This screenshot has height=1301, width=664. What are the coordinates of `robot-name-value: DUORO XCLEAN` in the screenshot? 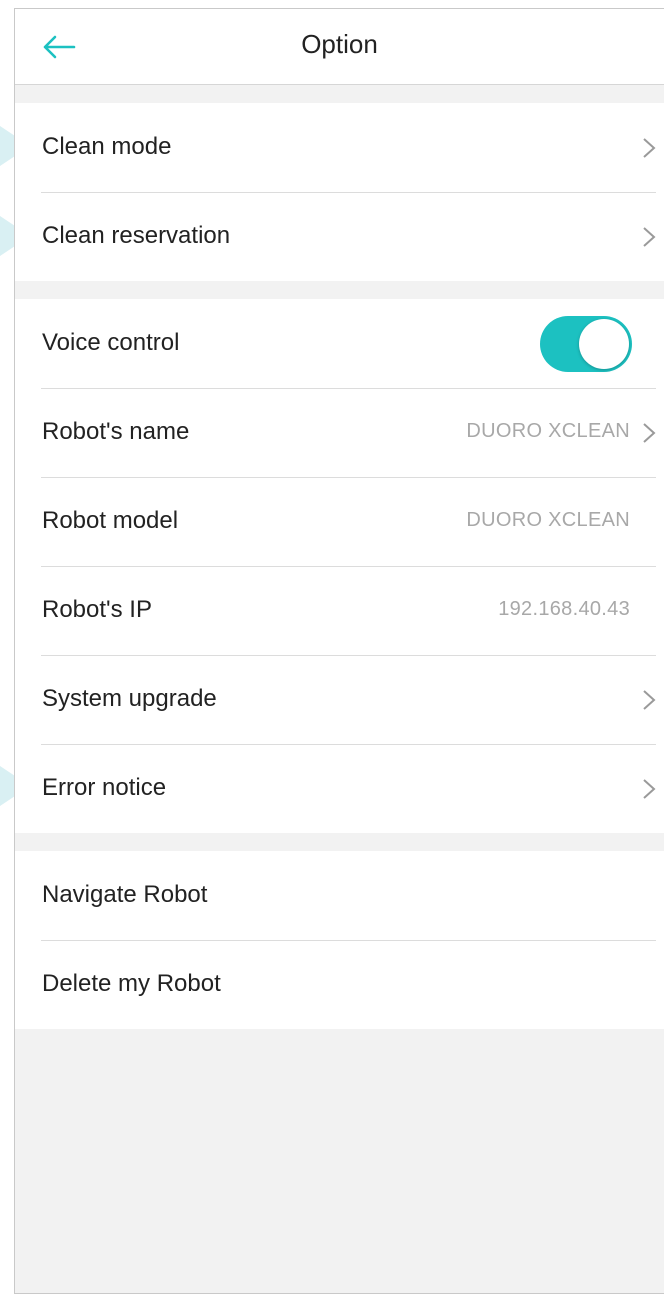 It's located at (548, 431).